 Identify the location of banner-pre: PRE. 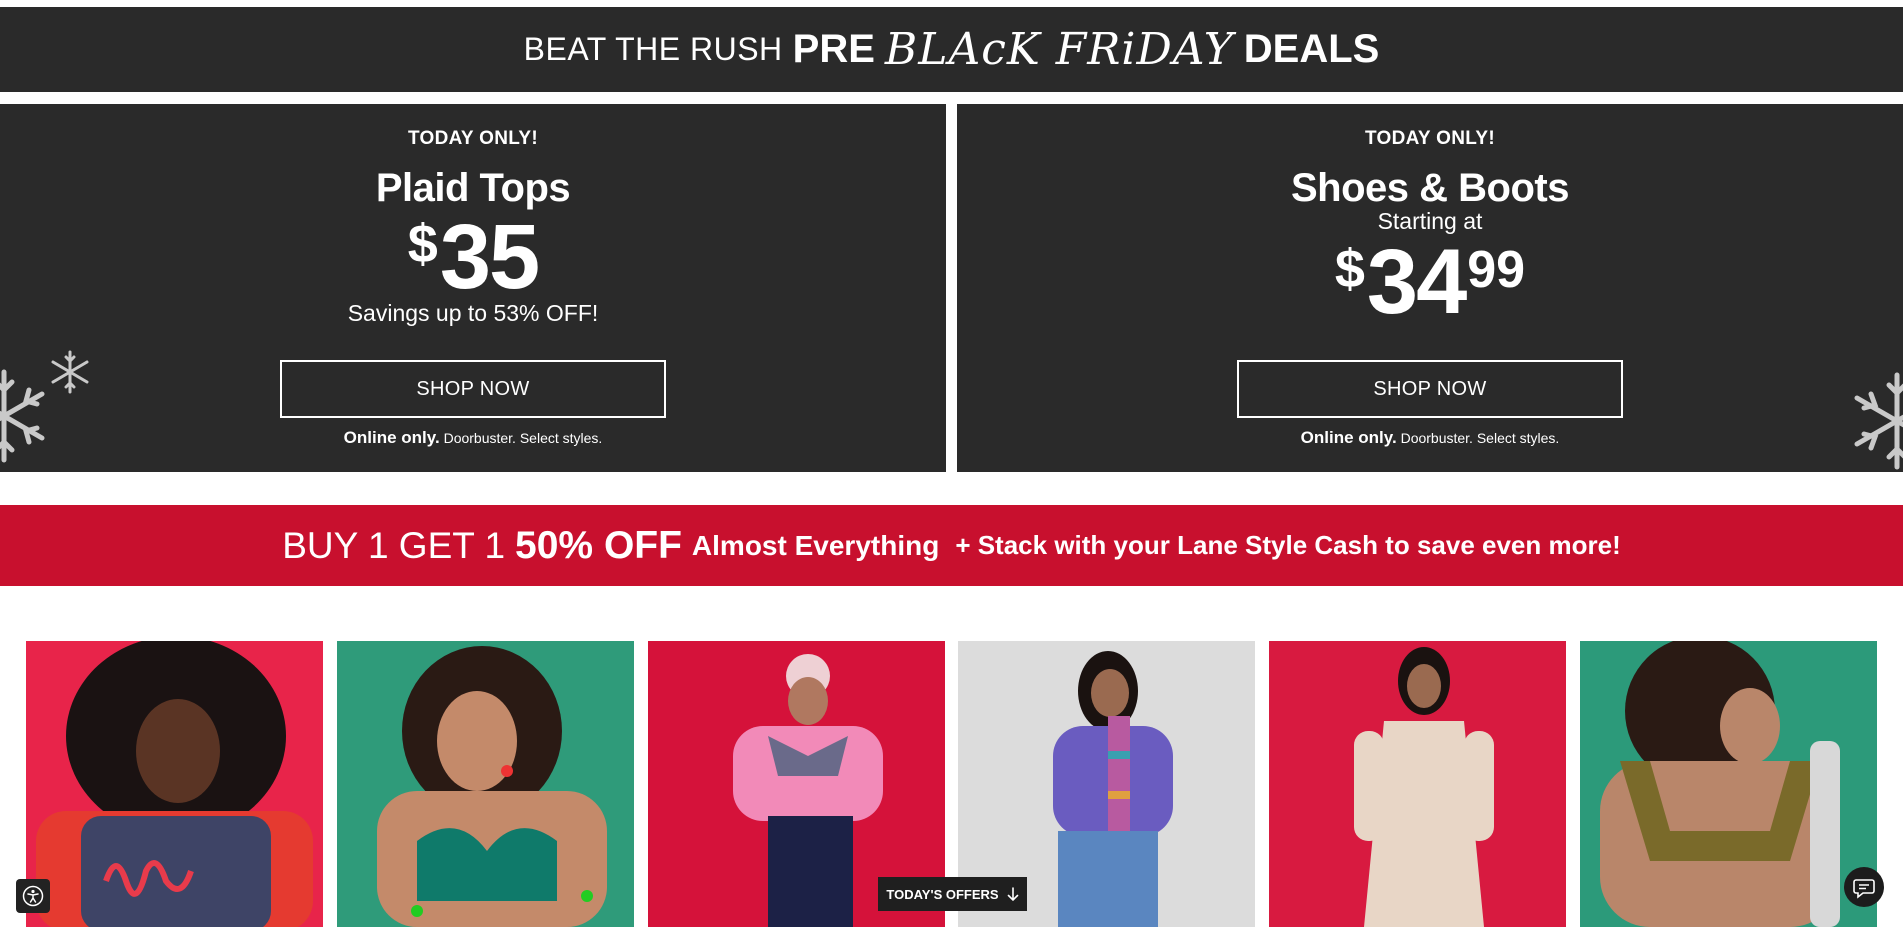
(833, 49).